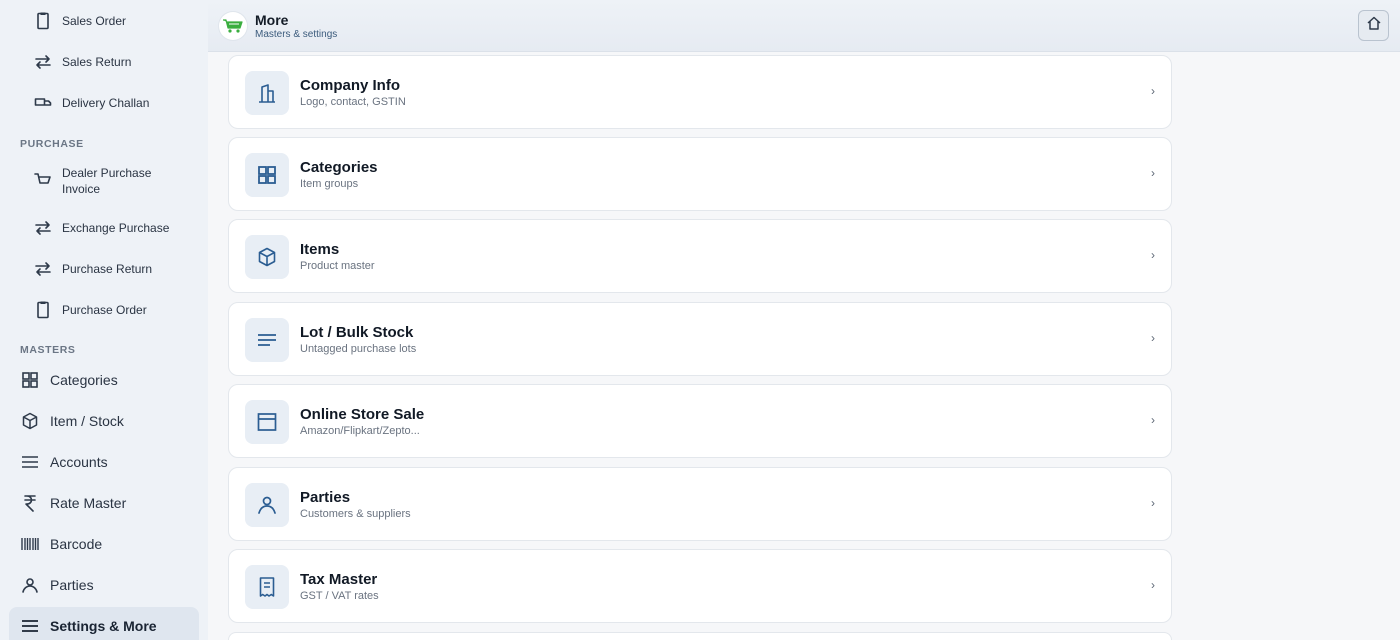  What do you see at coordinates (104, 310) in the screenshot?
I see `sidebar-item-label: Purchase Order` at bounding box center [104, 310].